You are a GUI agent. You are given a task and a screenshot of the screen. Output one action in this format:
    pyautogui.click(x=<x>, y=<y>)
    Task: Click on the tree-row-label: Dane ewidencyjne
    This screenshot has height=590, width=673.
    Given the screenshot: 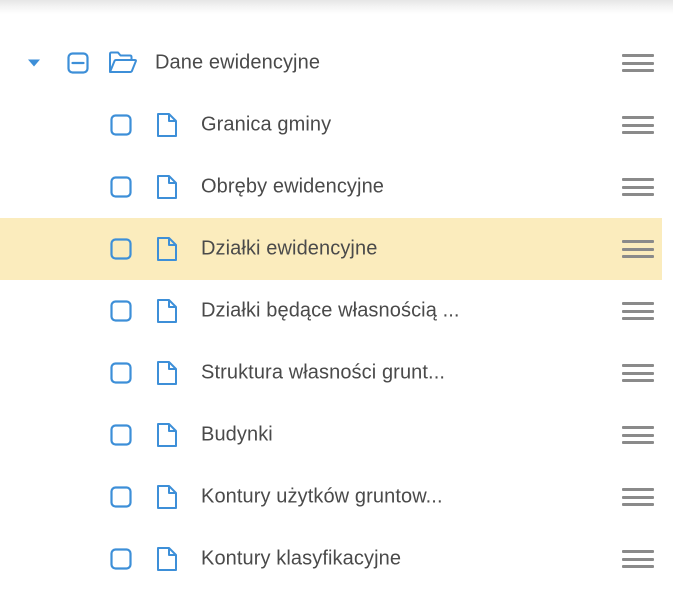 What is the action you would take?
    pyautogui.click(x=238, y=62)
    